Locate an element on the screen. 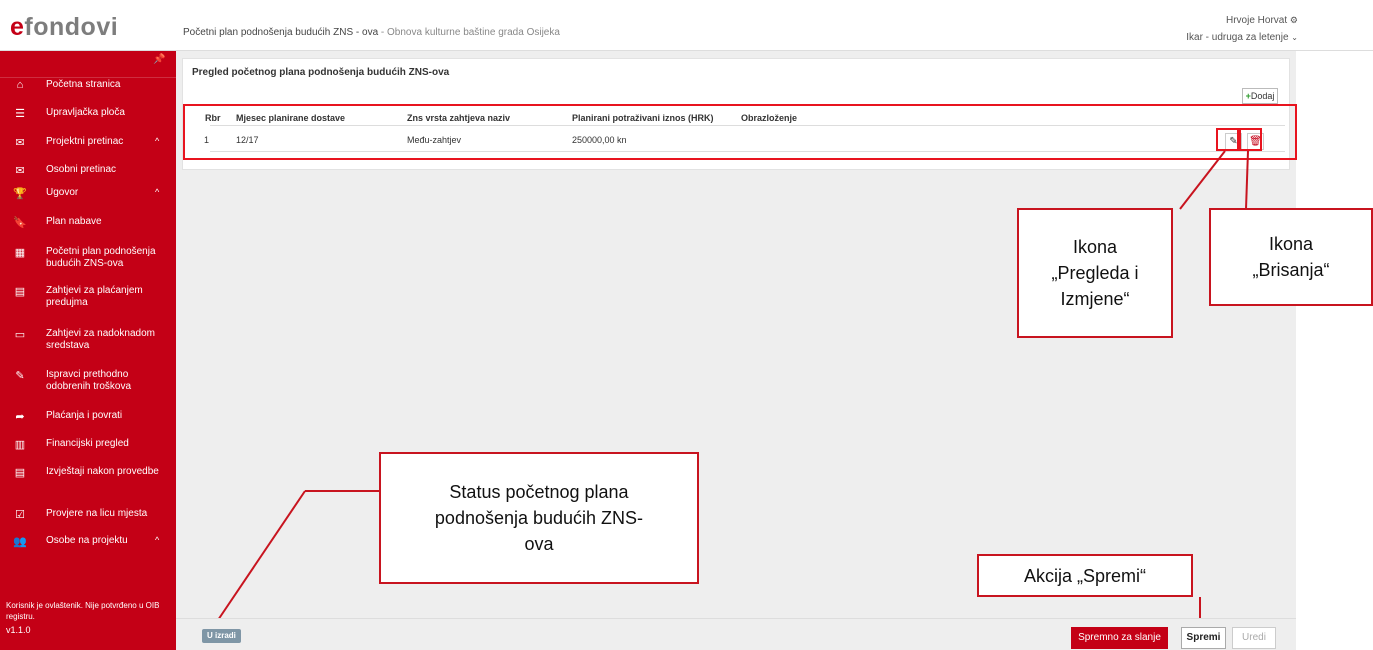 The image size is (1373, 650). callout-text: ova is located at coordinates (539, 544).